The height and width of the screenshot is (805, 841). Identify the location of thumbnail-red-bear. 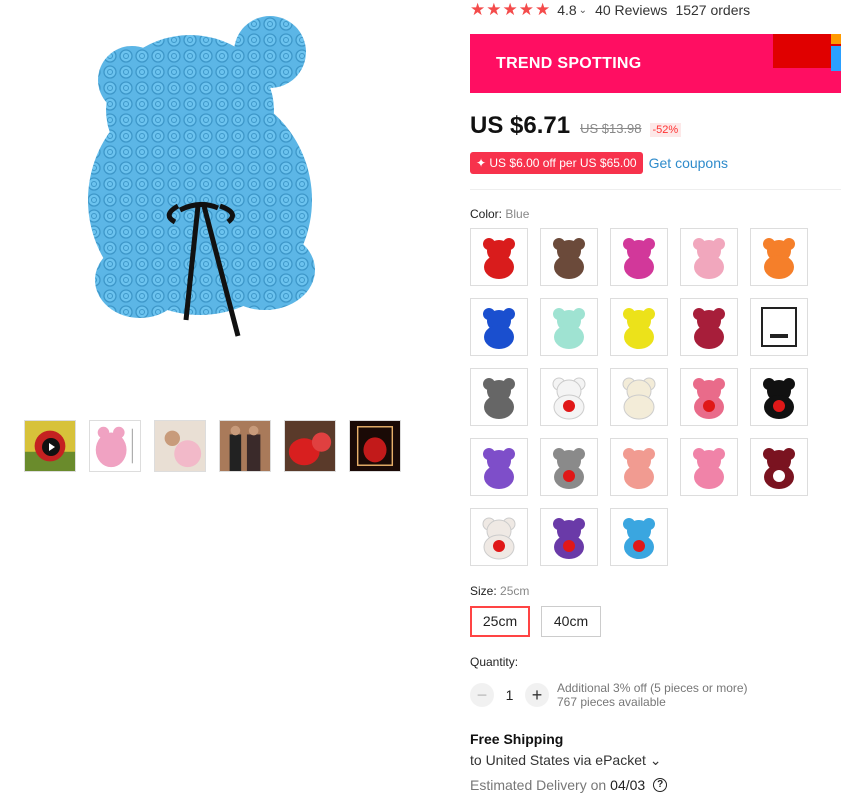
(310, 446).